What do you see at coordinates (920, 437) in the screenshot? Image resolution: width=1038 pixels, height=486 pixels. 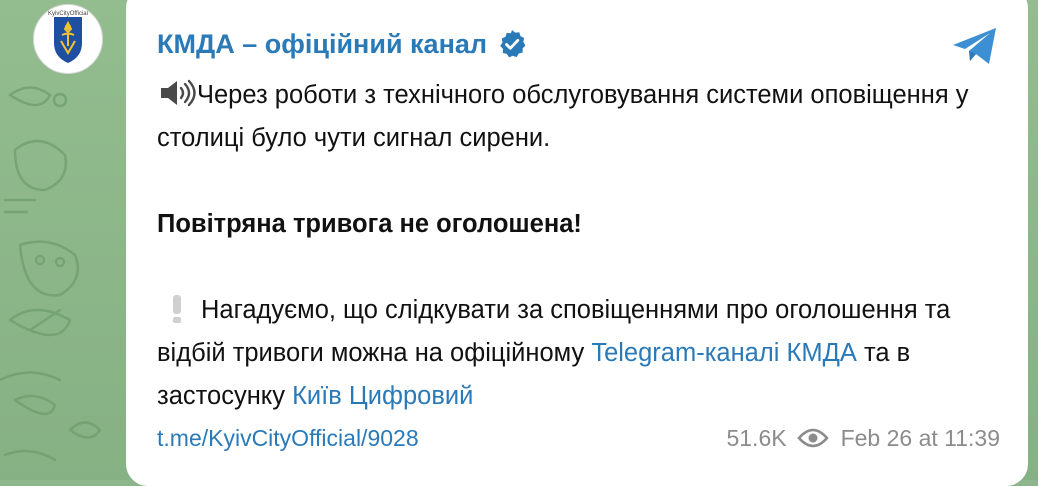 I see `timestamp: Feb 26 at 11:39` at bounding box center [920, 437].